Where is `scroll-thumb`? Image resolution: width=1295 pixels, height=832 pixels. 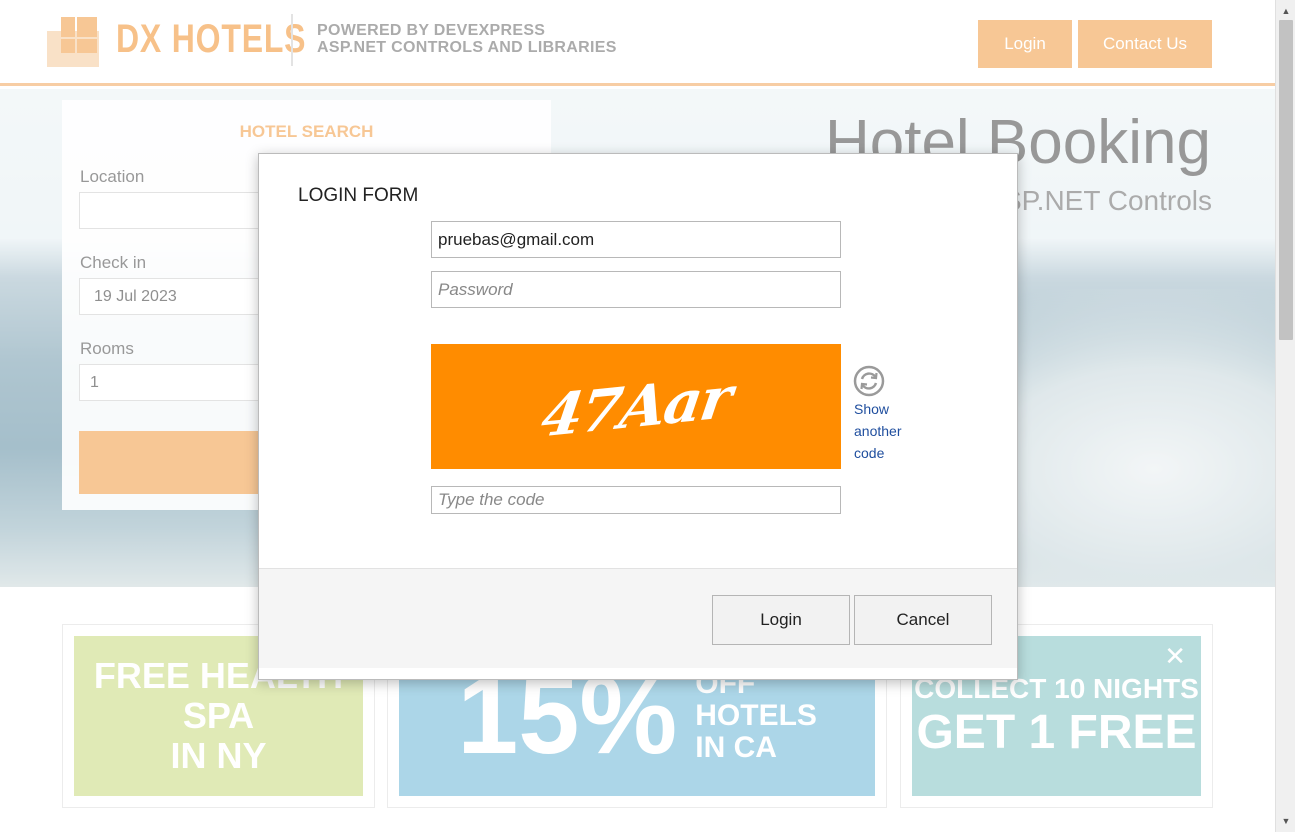 scroll-thumb is located at coordinates (1286, 180).